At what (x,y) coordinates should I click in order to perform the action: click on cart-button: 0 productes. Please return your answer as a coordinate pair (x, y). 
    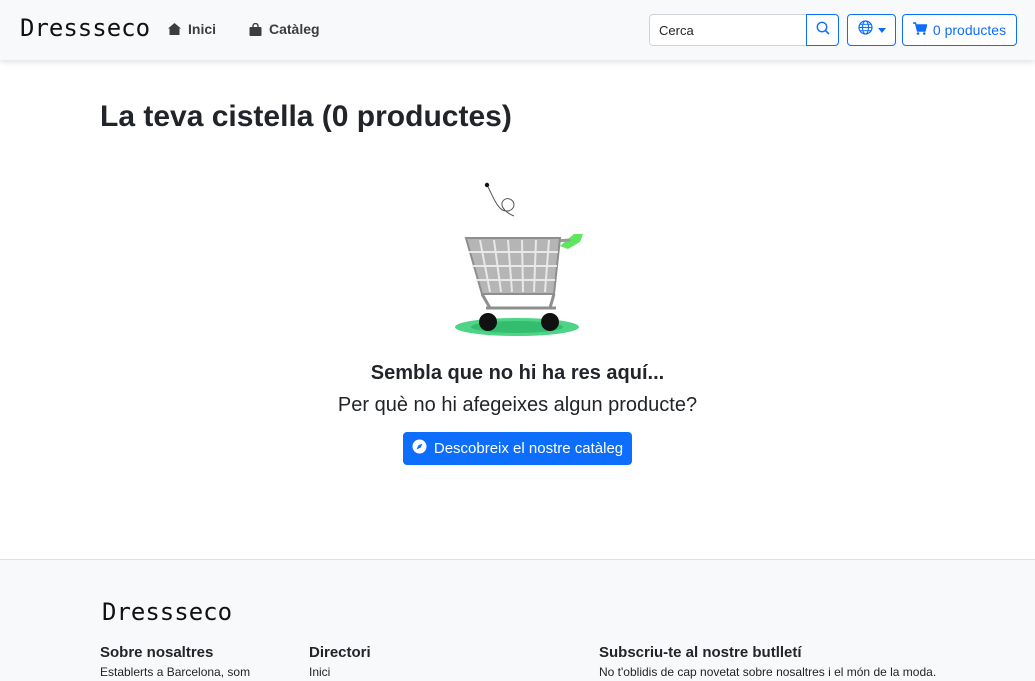
    Looking at the image, I should click on (959, 30).